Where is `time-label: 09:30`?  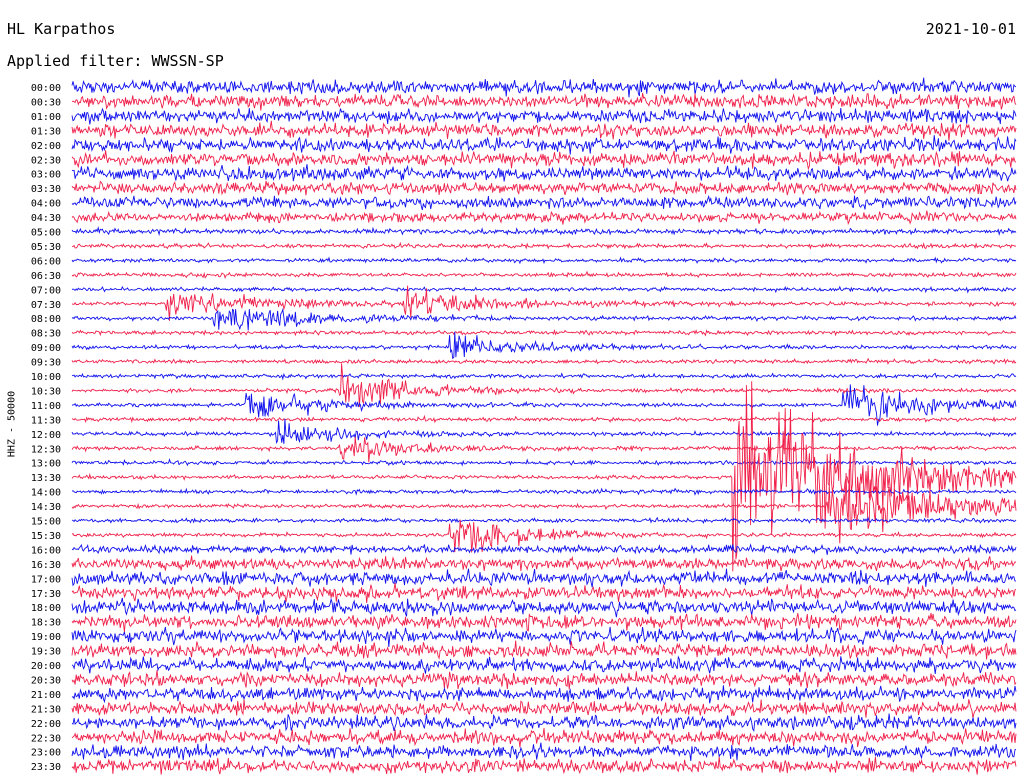
time-label: 09:30 is located at coordinates (46, 363).